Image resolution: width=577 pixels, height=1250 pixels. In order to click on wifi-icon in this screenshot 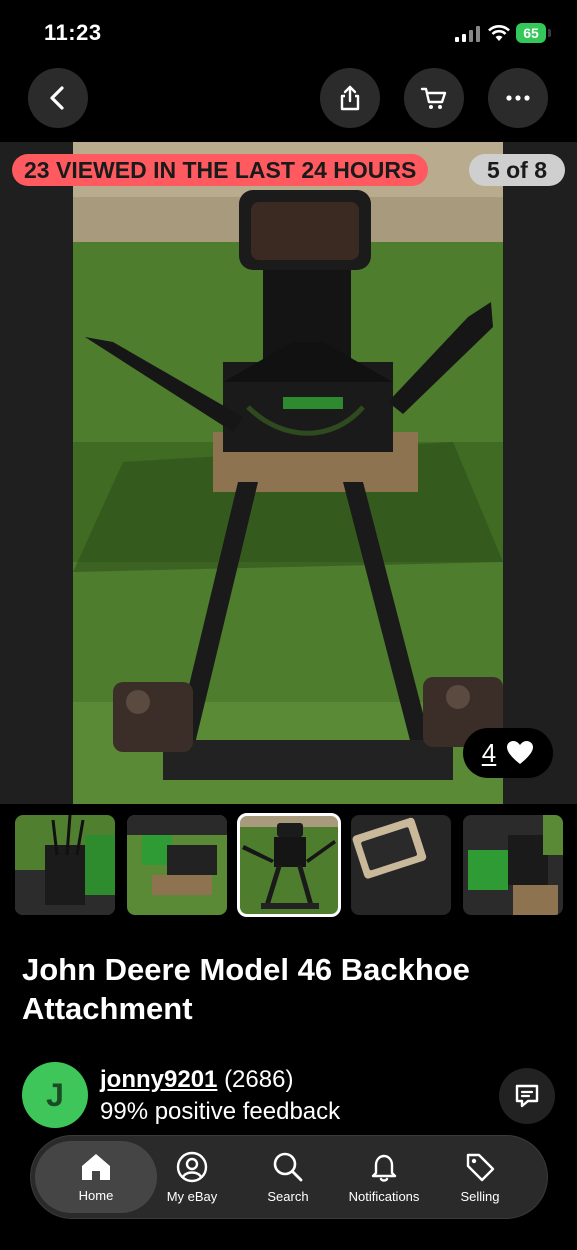, I will do `click(499, 33)`.